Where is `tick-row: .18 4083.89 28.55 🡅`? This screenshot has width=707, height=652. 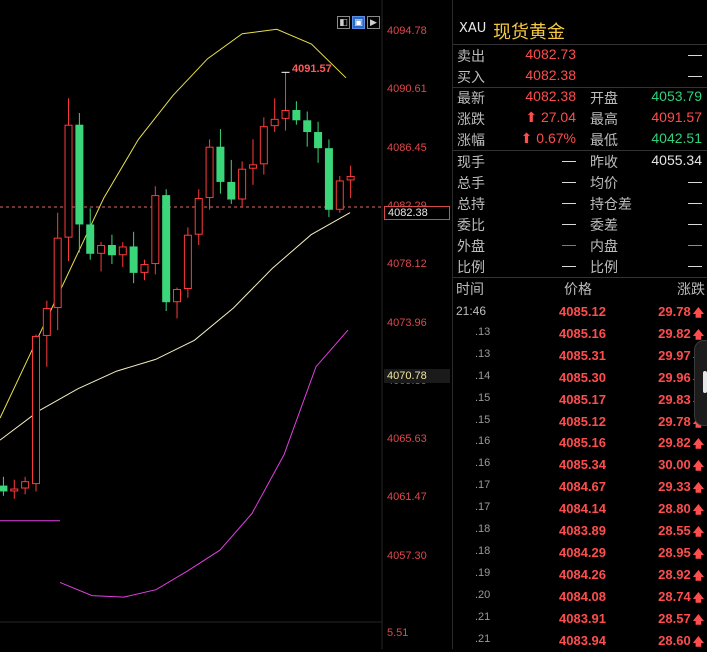
tick-row: .18 4083.89 28.55 🡅 is located at coordinates (580, 531).